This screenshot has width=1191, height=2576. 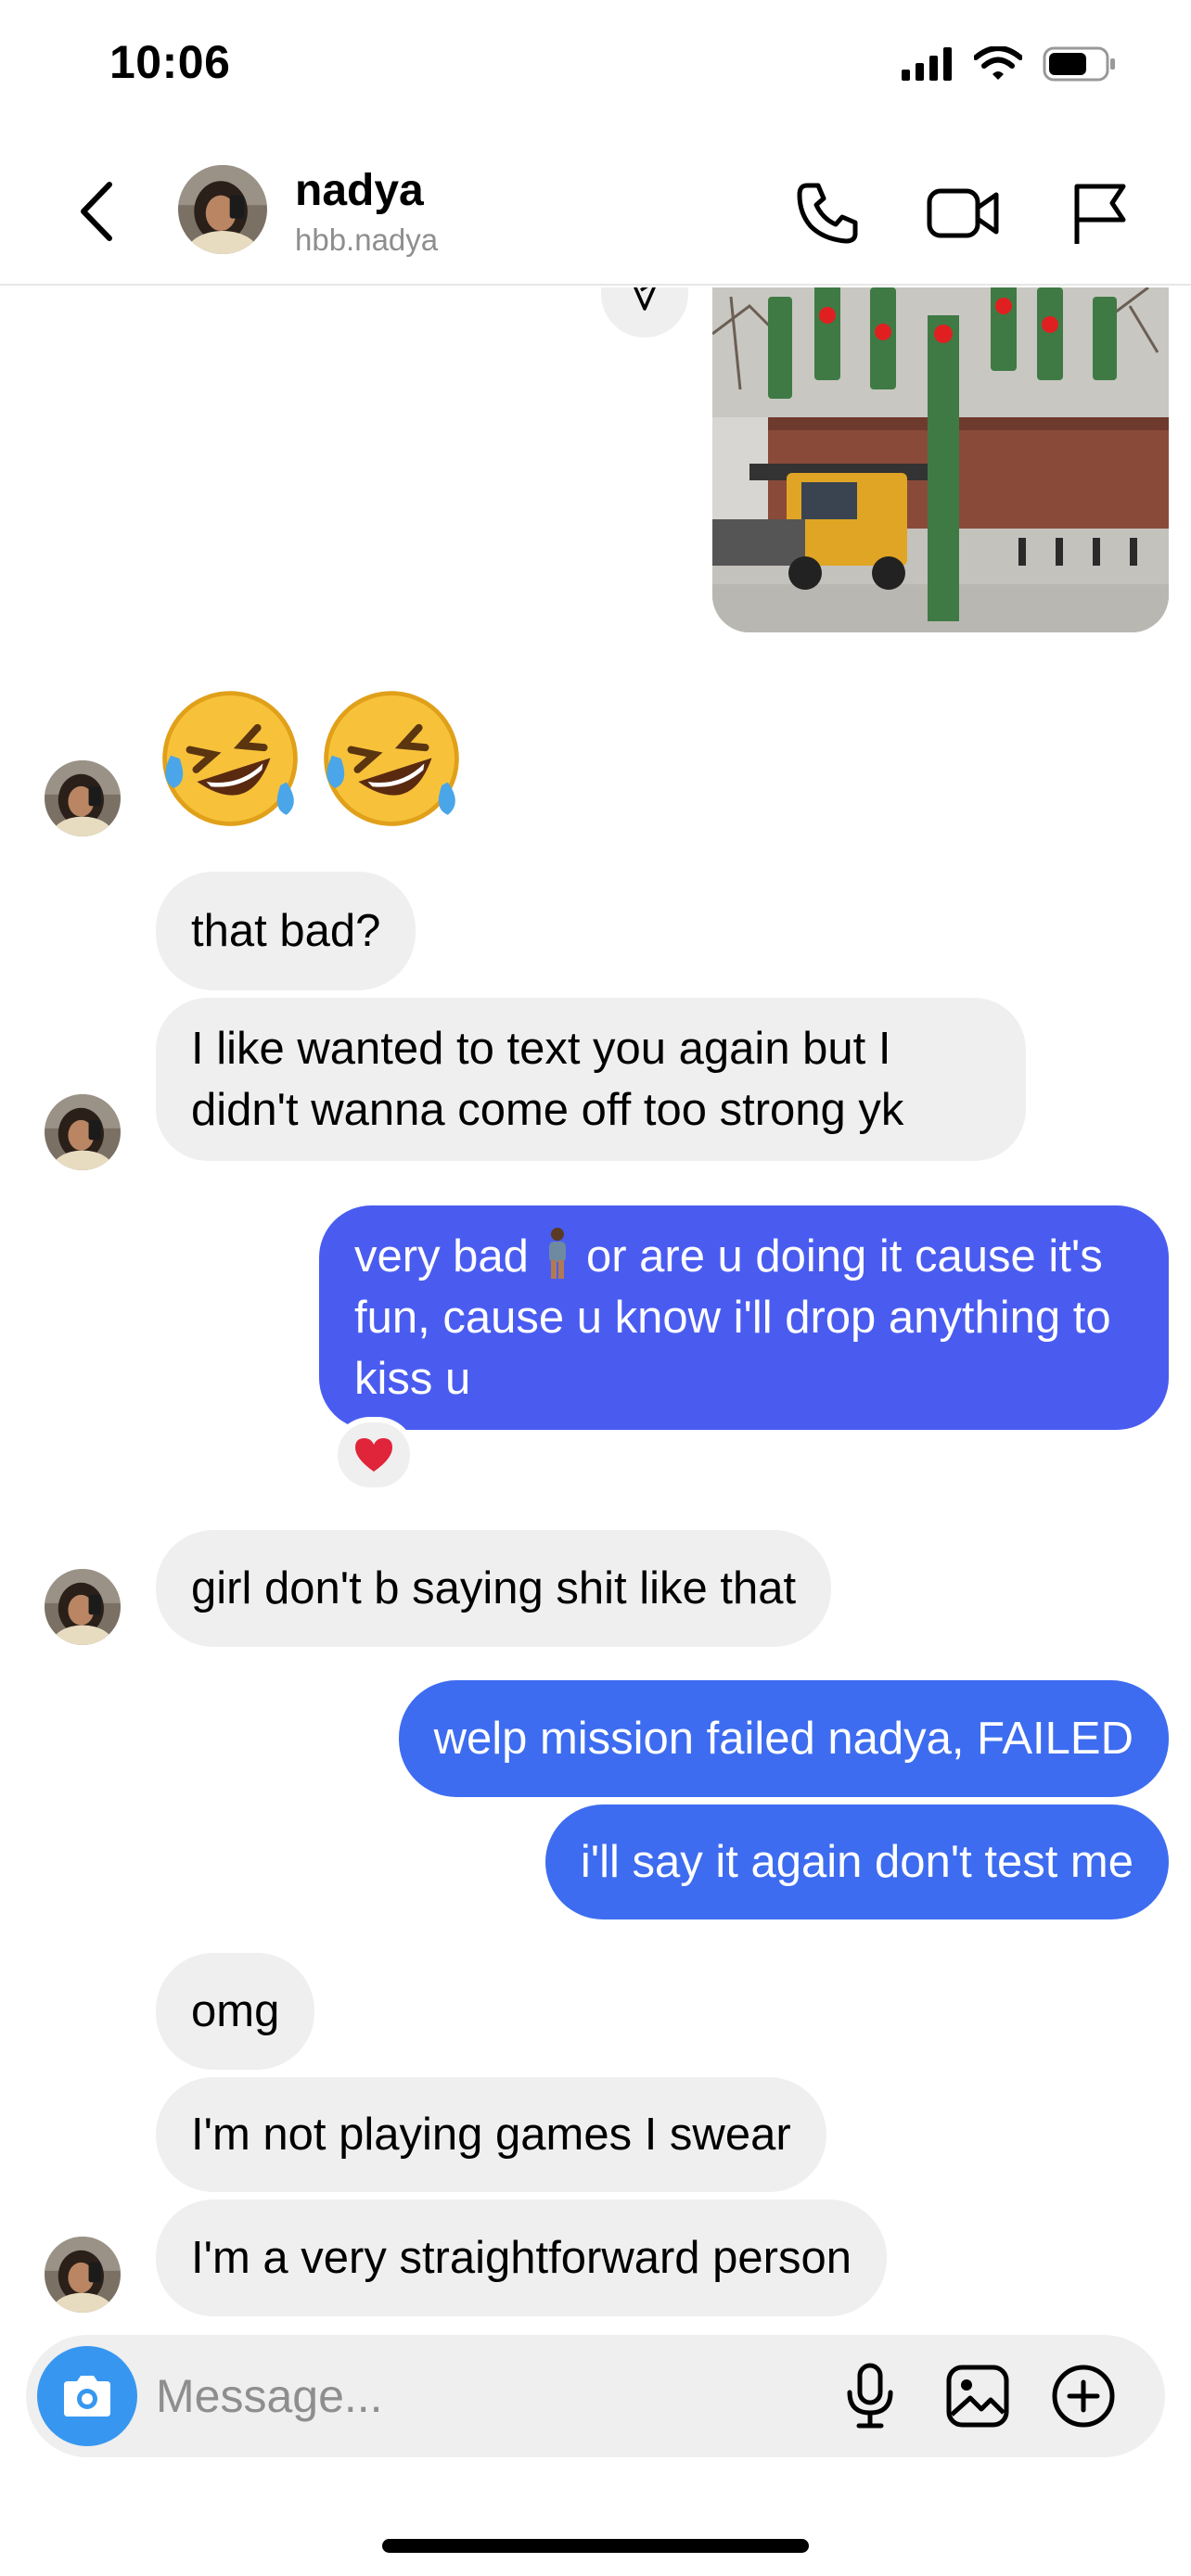 I want to click on traffic-light-tree-photo, so click(x=940, y=460).